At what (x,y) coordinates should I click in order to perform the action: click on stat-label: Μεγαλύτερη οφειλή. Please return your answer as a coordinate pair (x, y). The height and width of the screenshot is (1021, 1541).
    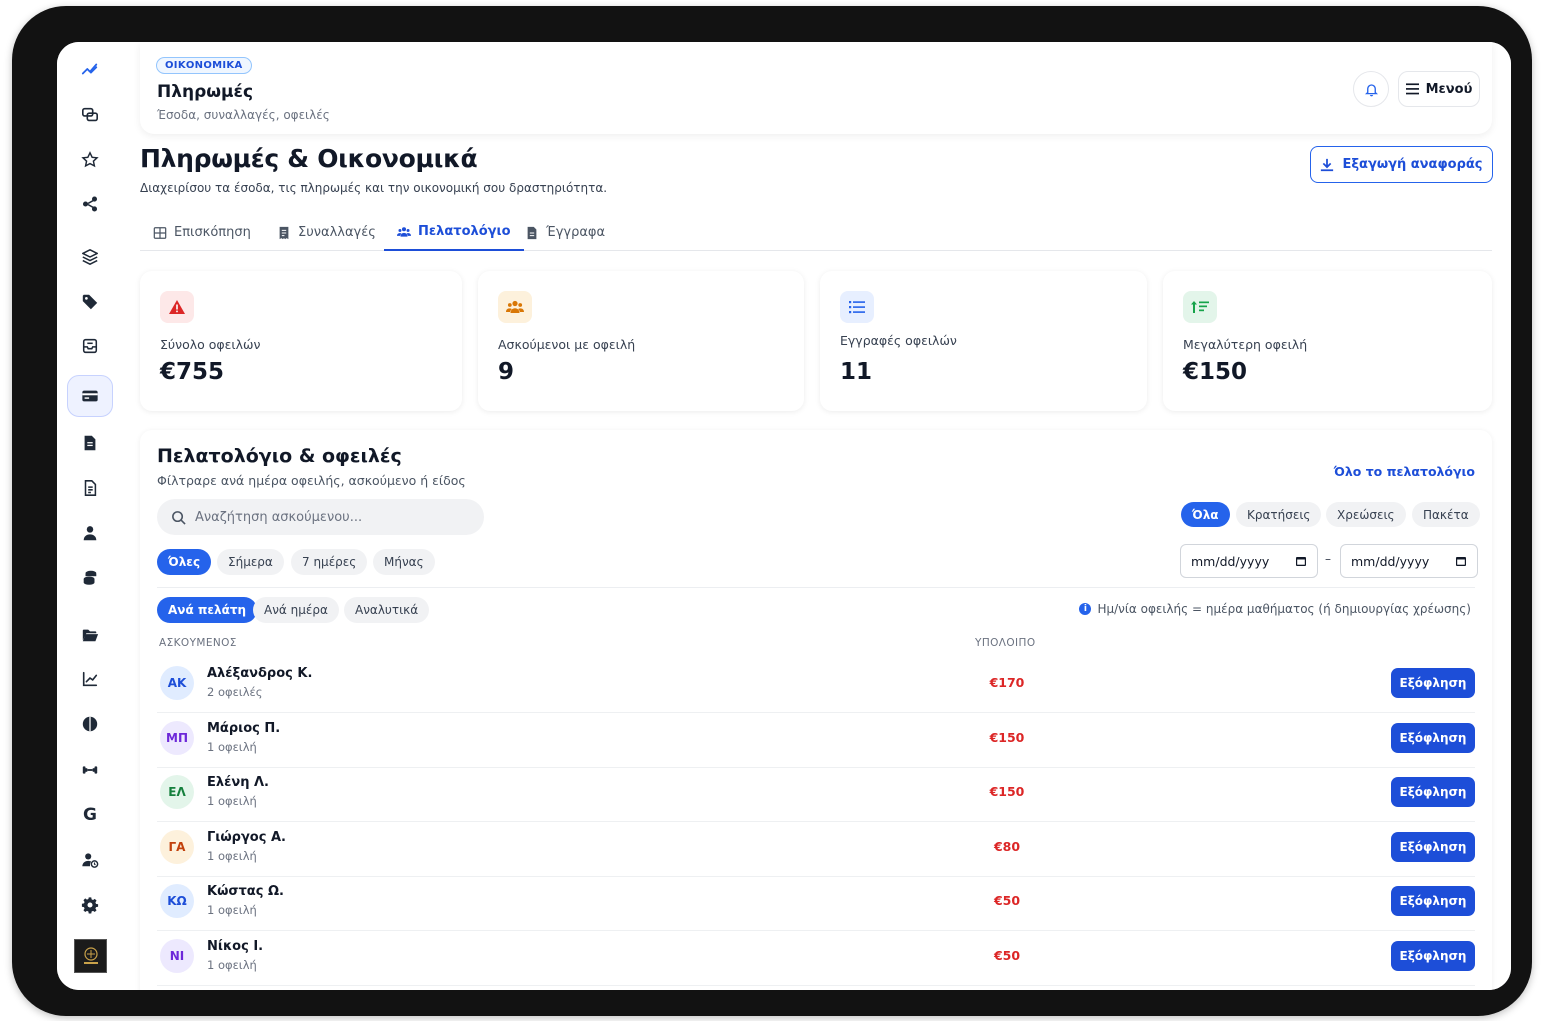
    Looking at the image, I should click on (1245, 344).